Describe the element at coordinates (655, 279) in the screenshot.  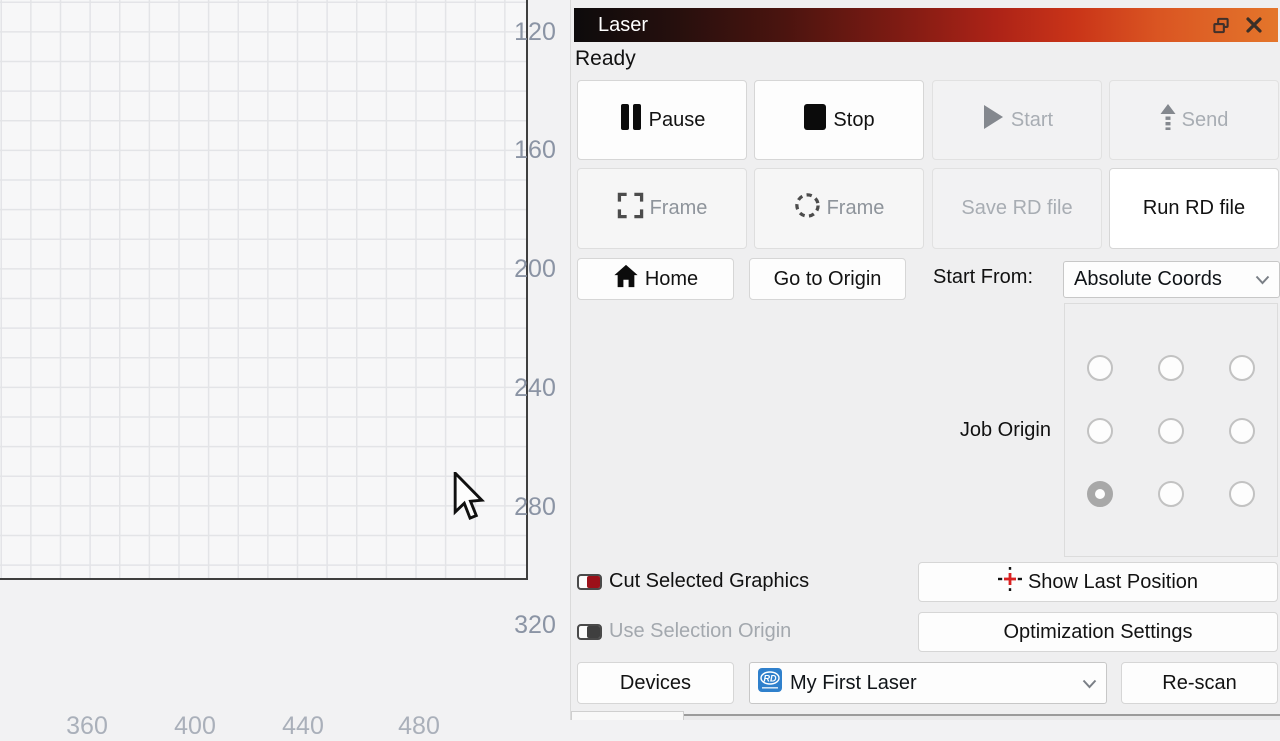
I see `home-button: Home` at that location.